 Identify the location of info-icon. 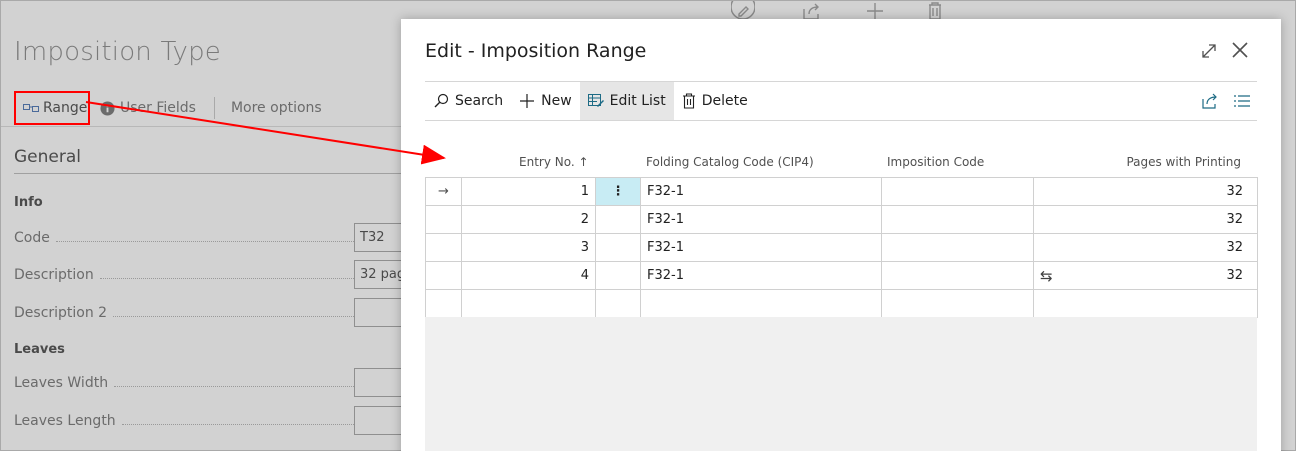
(107, 108).